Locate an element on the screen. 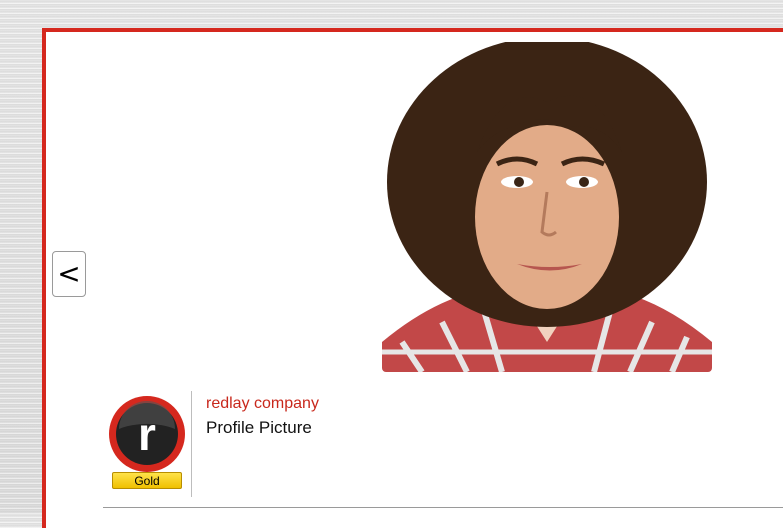  company-name-link: redlay company is located at coordinates (262, 404).